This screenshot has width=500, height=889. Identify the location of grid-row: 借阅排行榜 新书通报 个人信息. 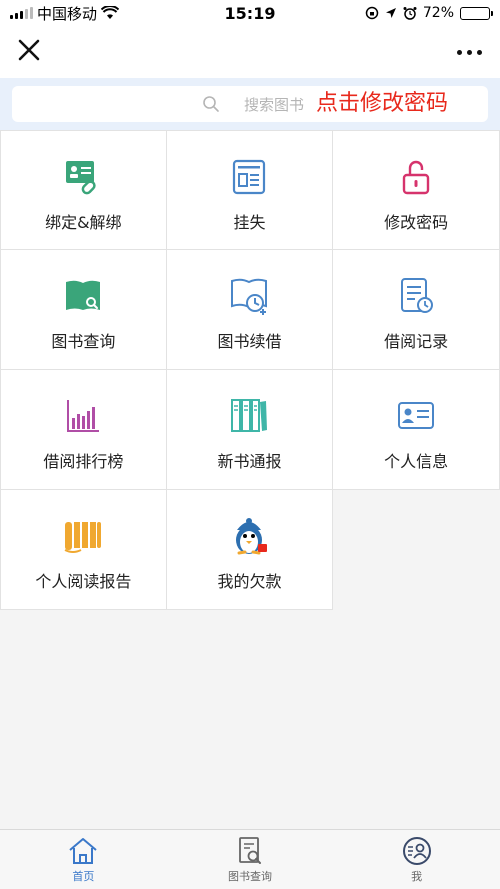
(250, 430).